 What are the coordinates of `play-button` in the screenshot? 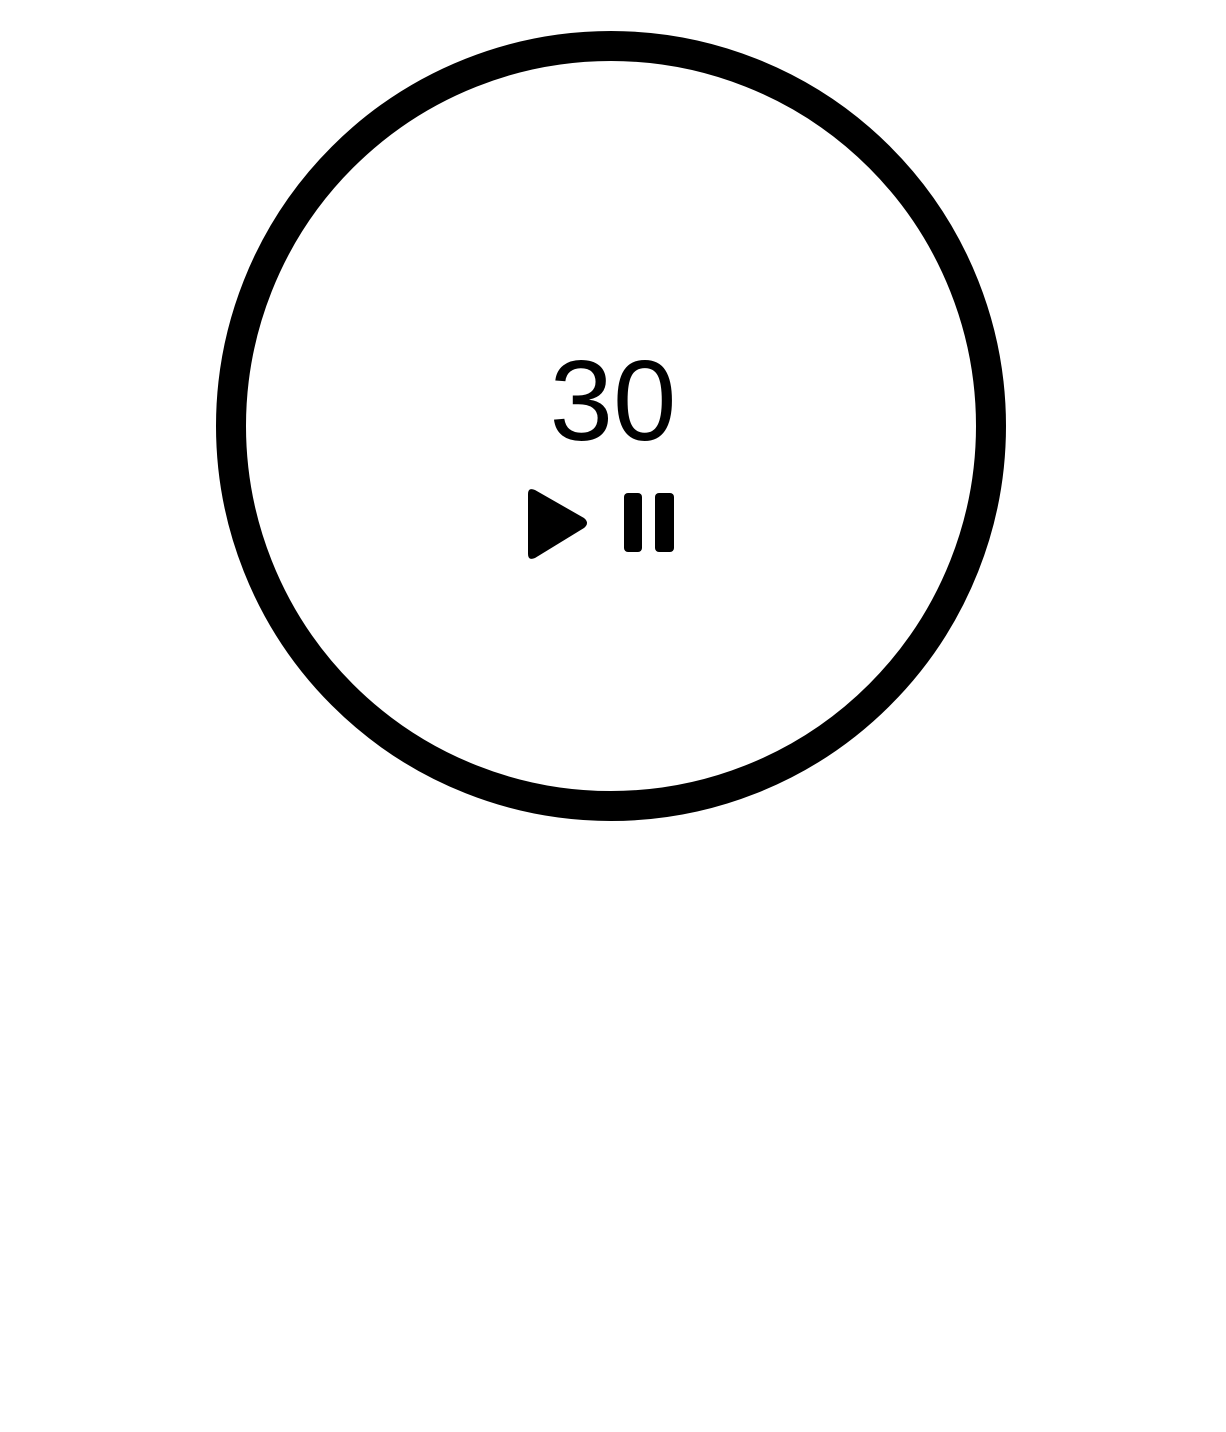 It's located at (558, 524).